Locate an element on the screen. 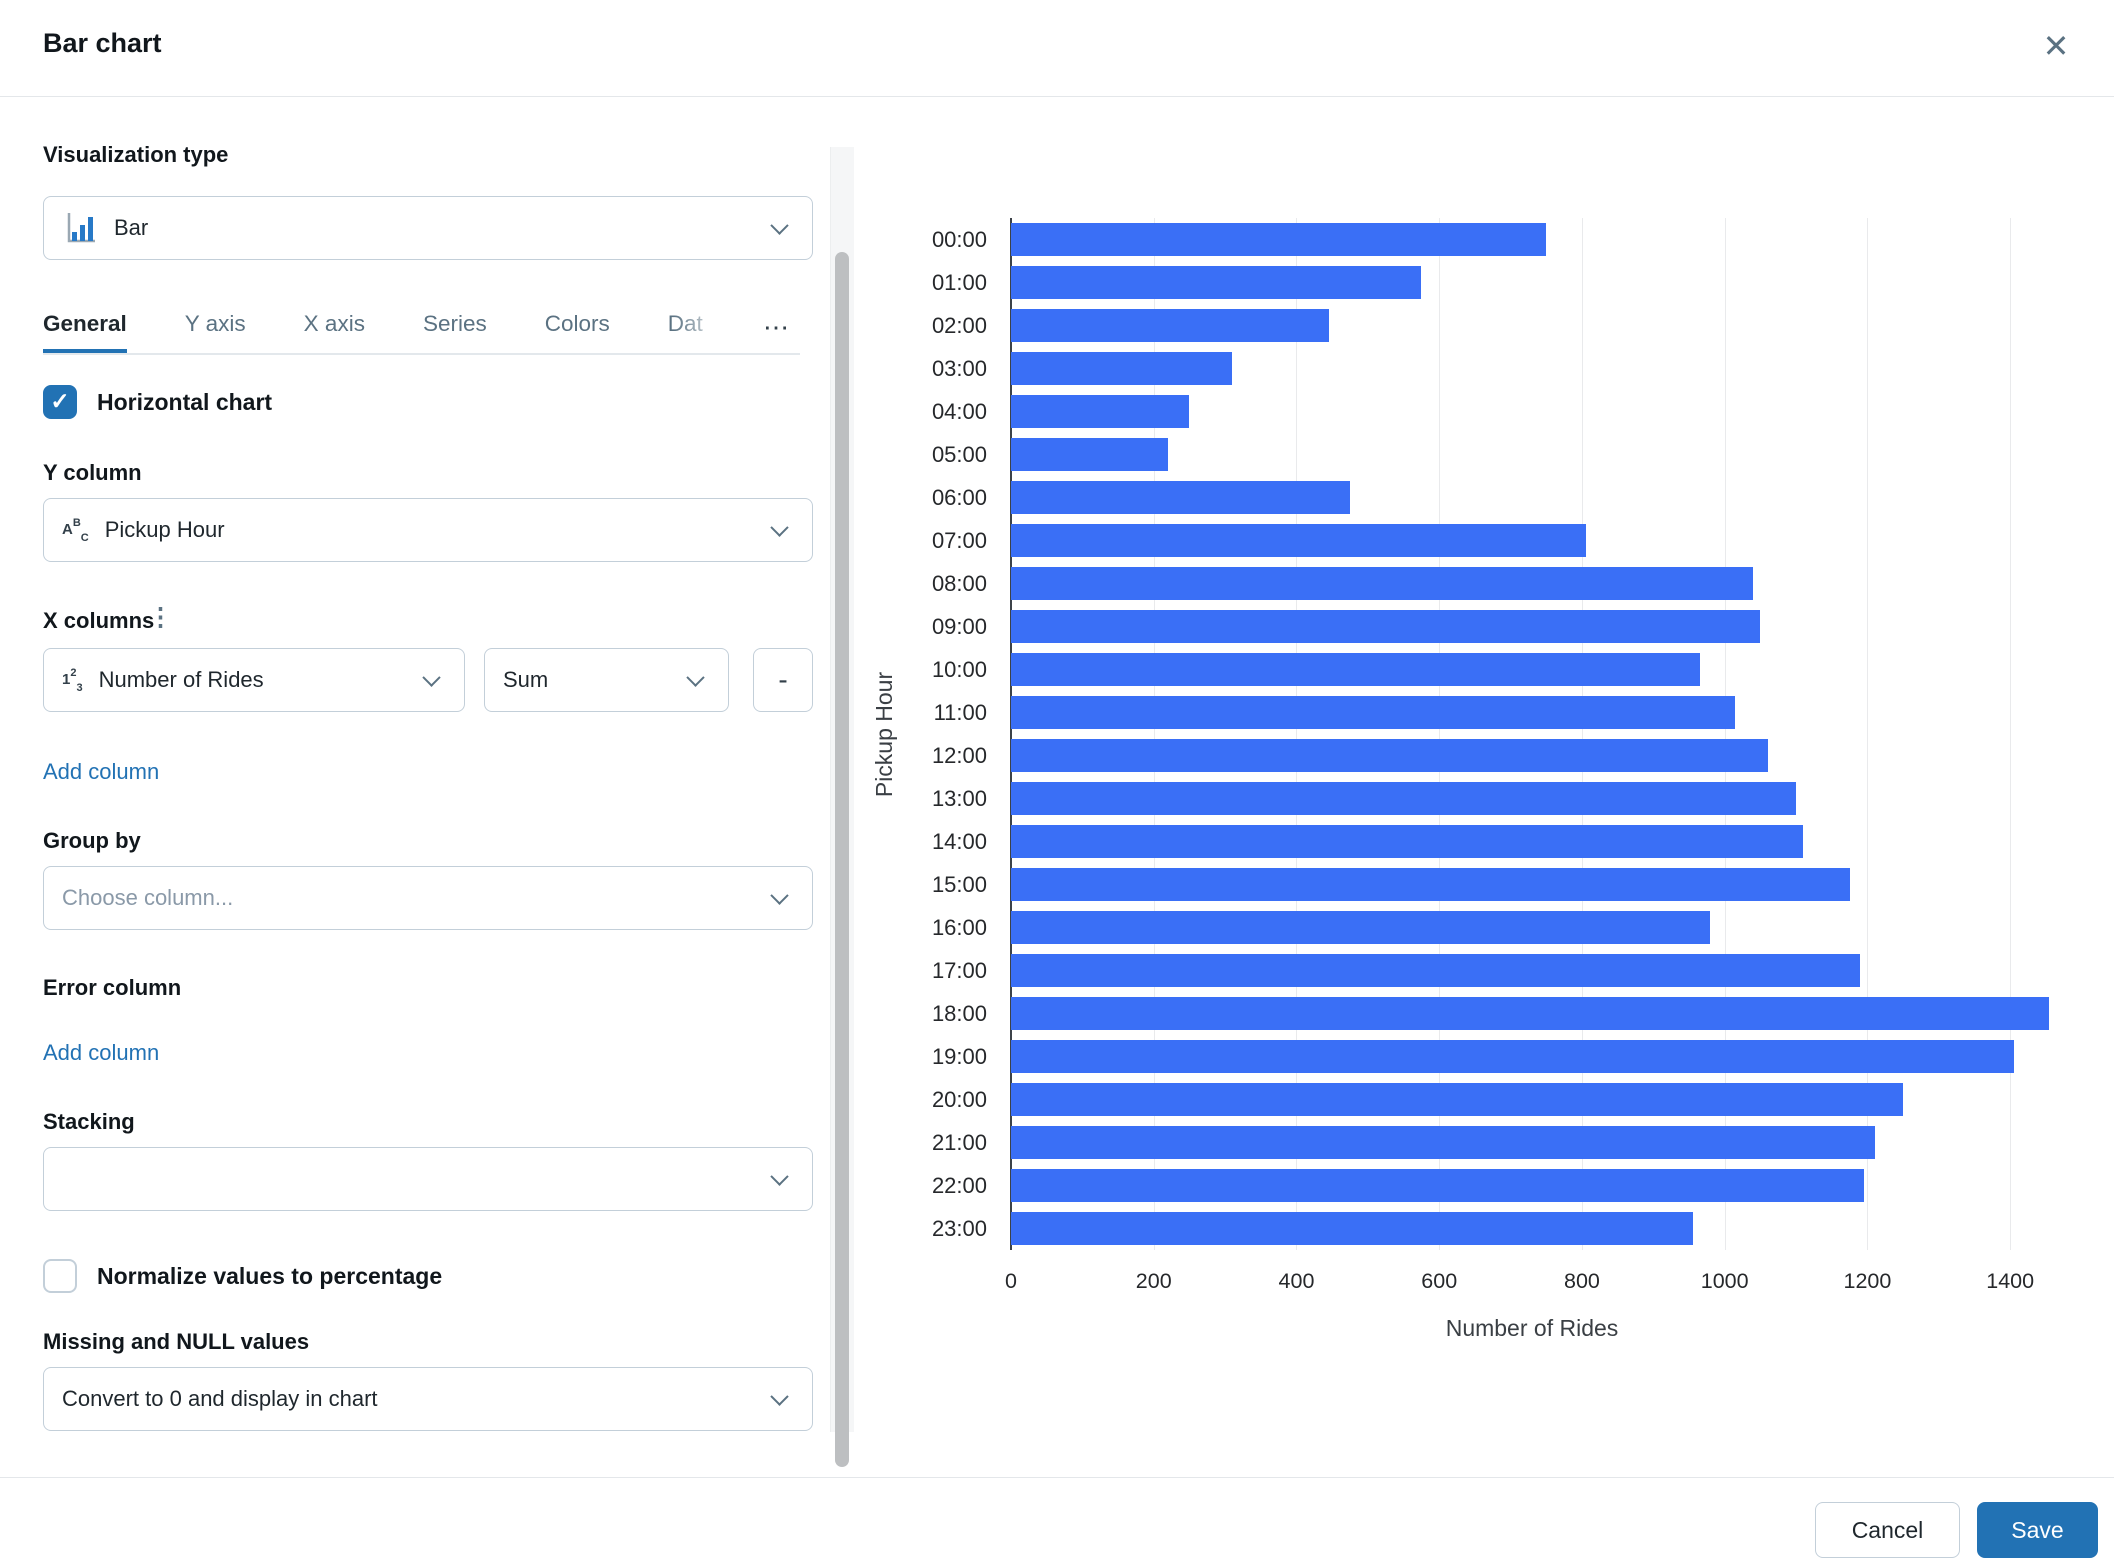 This screenshot has height=1566, width=2114. y-tick-label: 16:00 is located at coordinates (959, 927).